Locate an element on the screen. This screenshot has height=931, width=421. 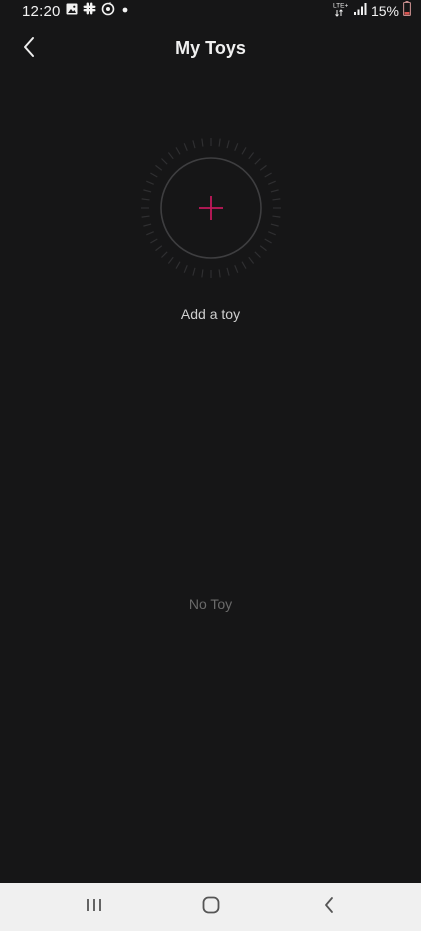
app-header: My Toys is located at coordinates (210, 49).